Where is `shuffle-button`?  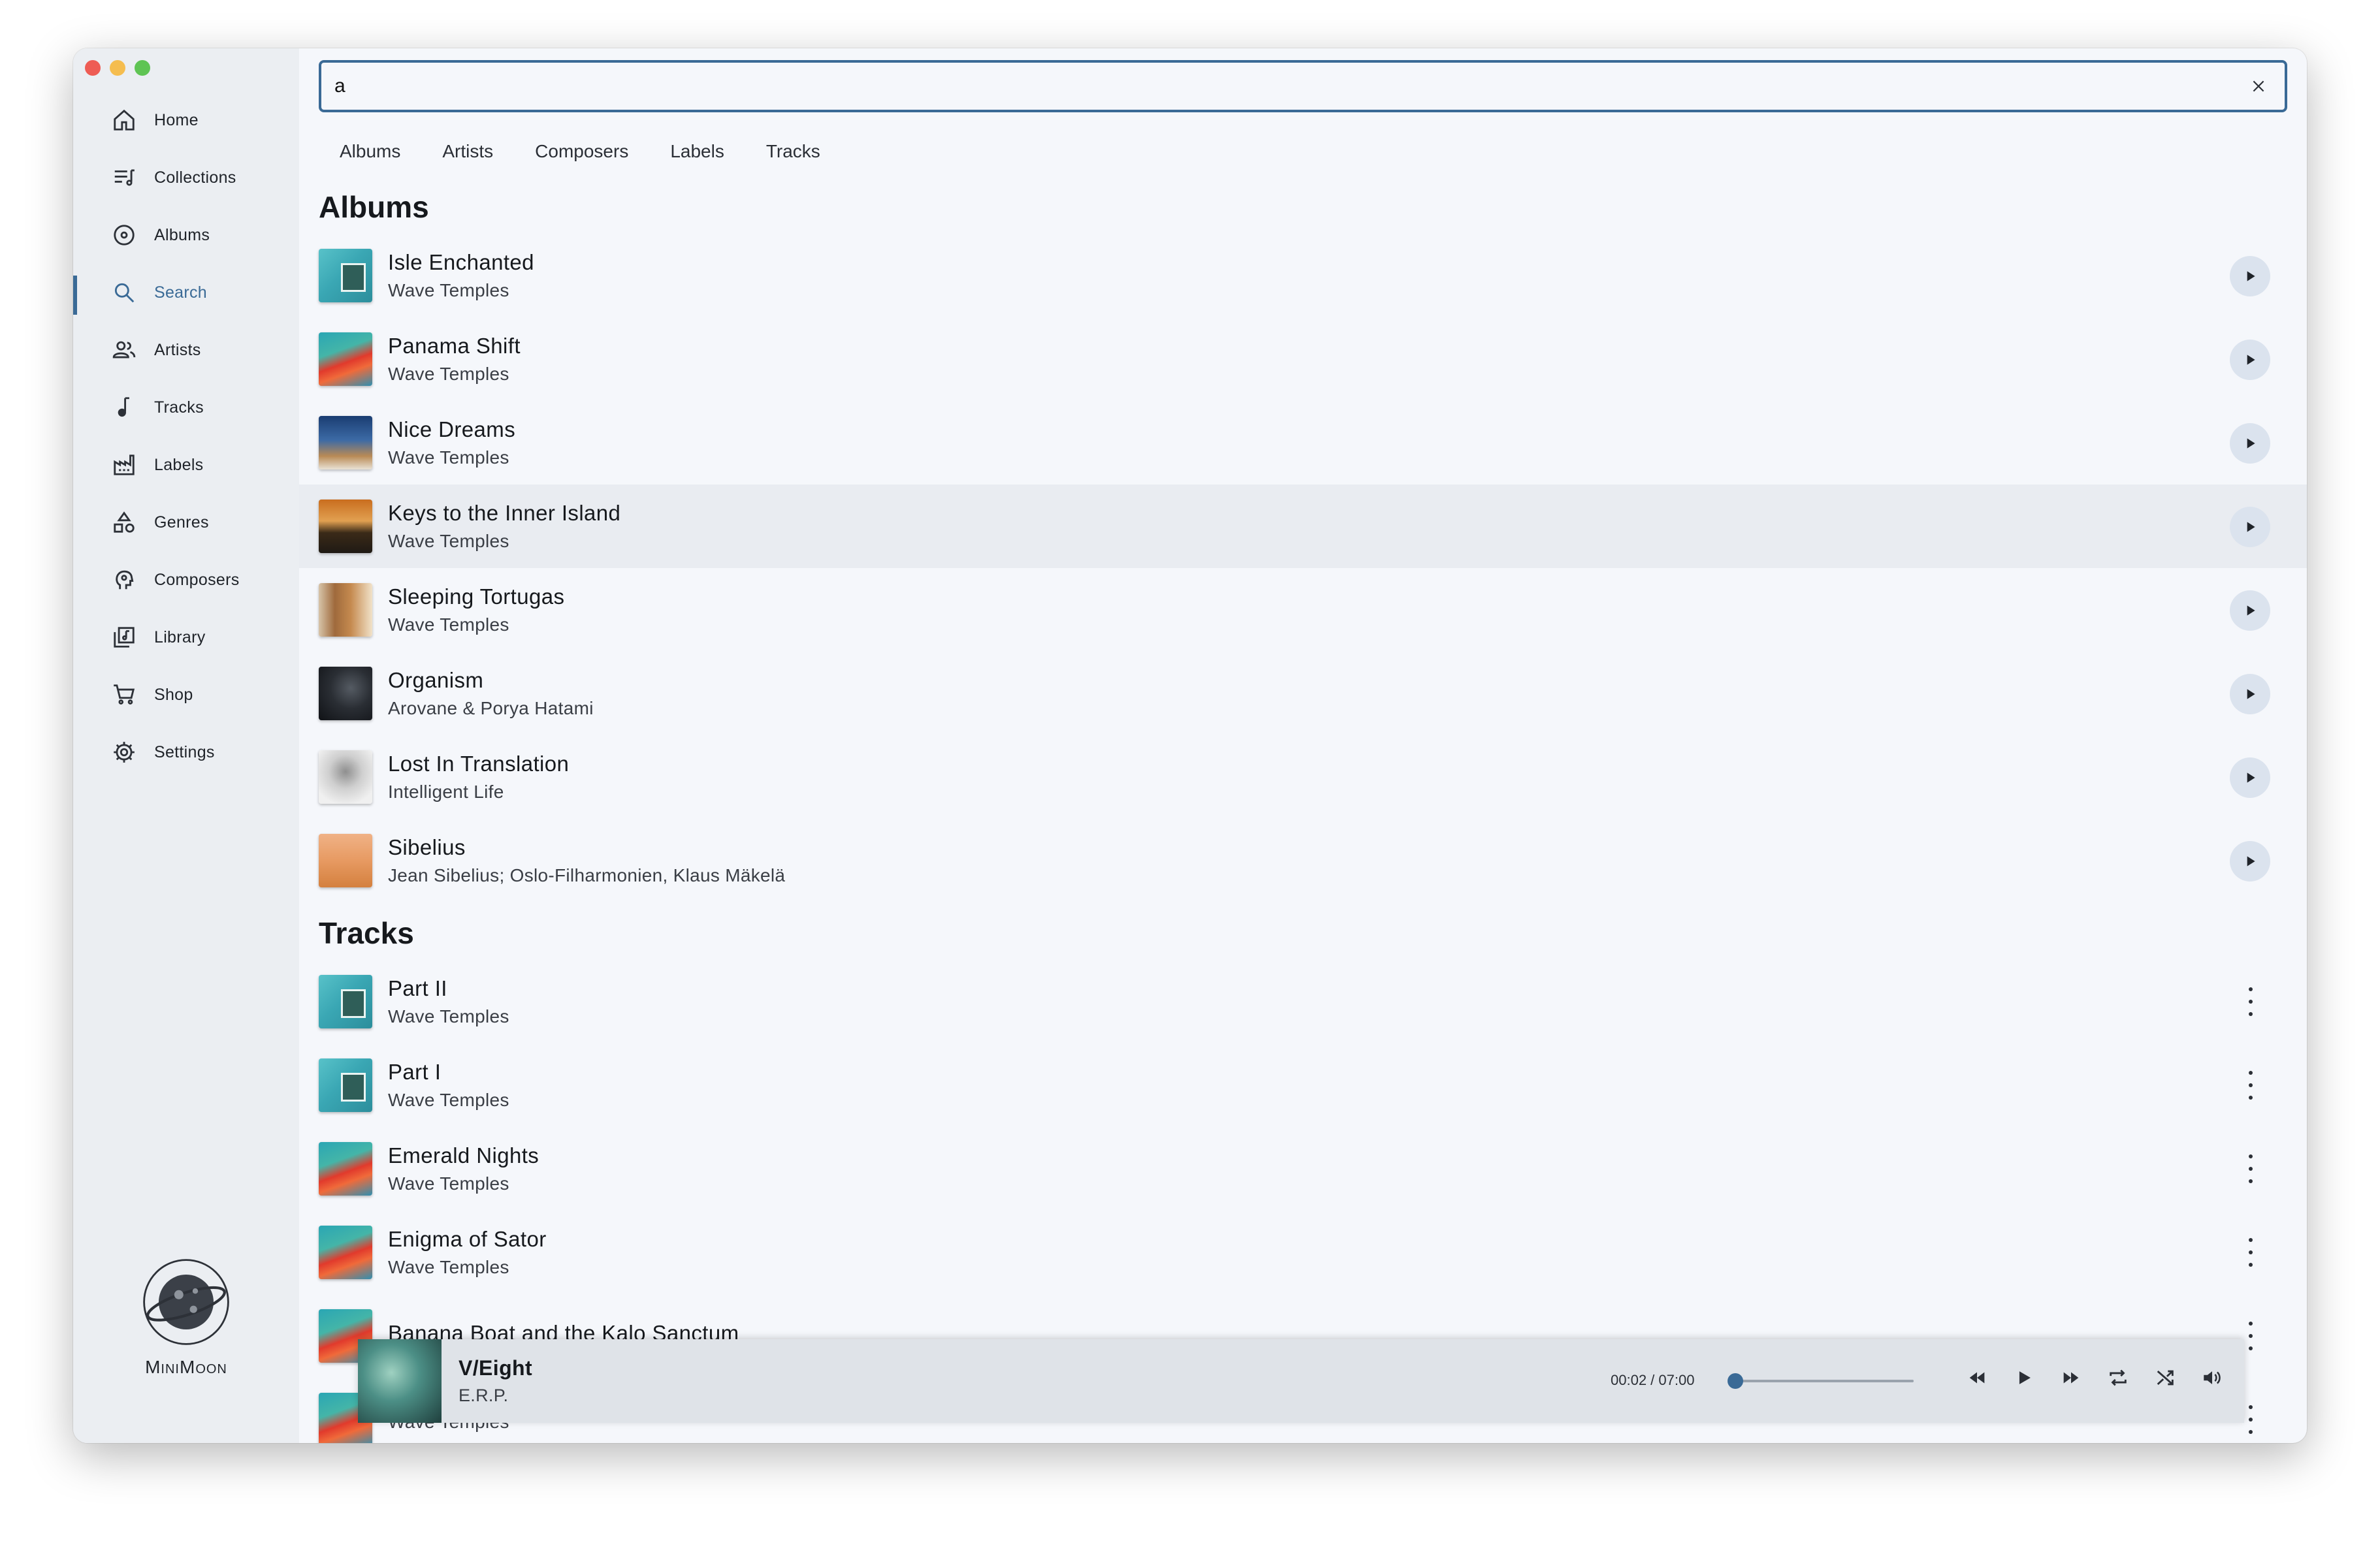 shuffle-button is located at coordinates (2165, 1377).